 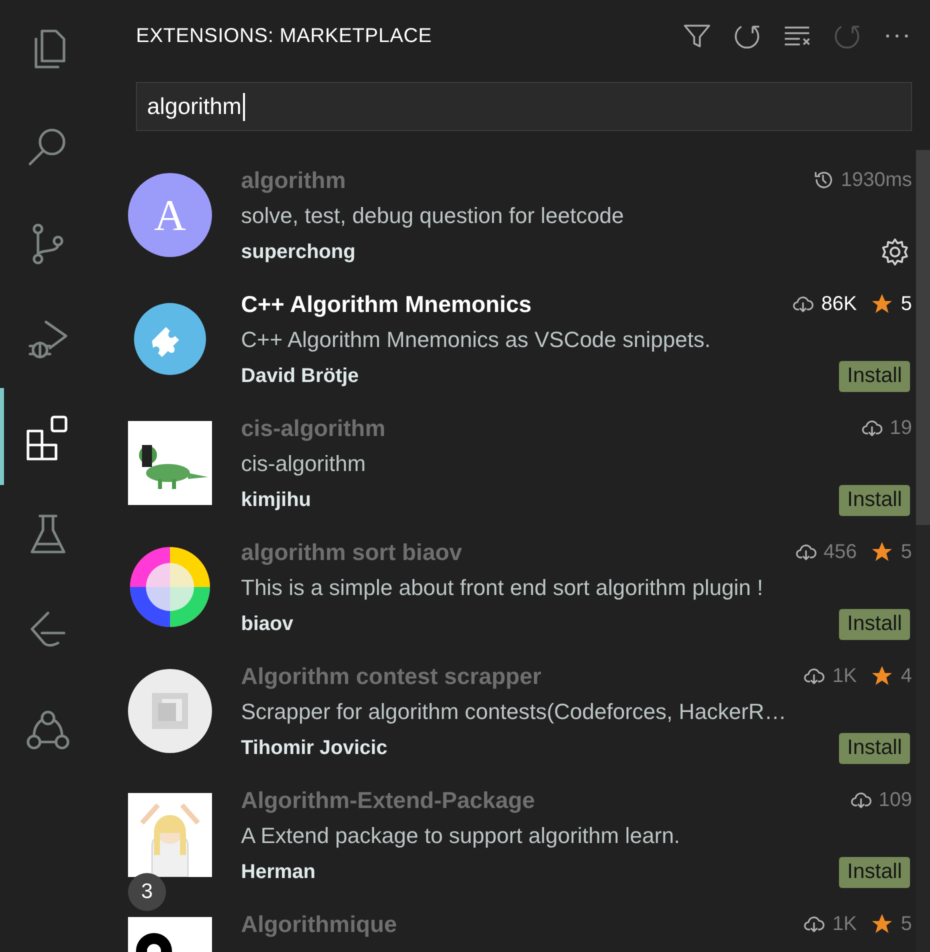 What do you see at coordinates (895, 800) in the screenshot?
I see `download-count: 109` at bounding box center [895, 800].